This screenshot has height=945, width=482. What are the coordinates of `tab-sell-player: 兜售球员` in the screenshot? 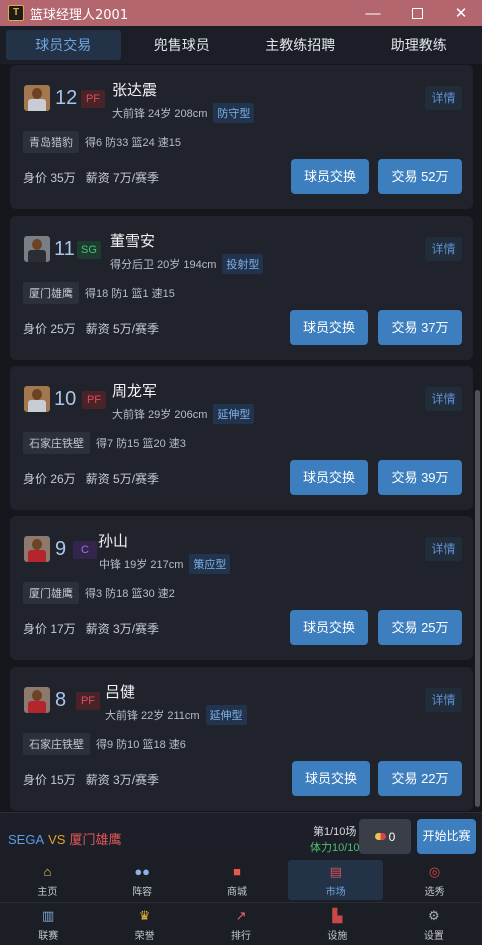 It's located at (182, 45).